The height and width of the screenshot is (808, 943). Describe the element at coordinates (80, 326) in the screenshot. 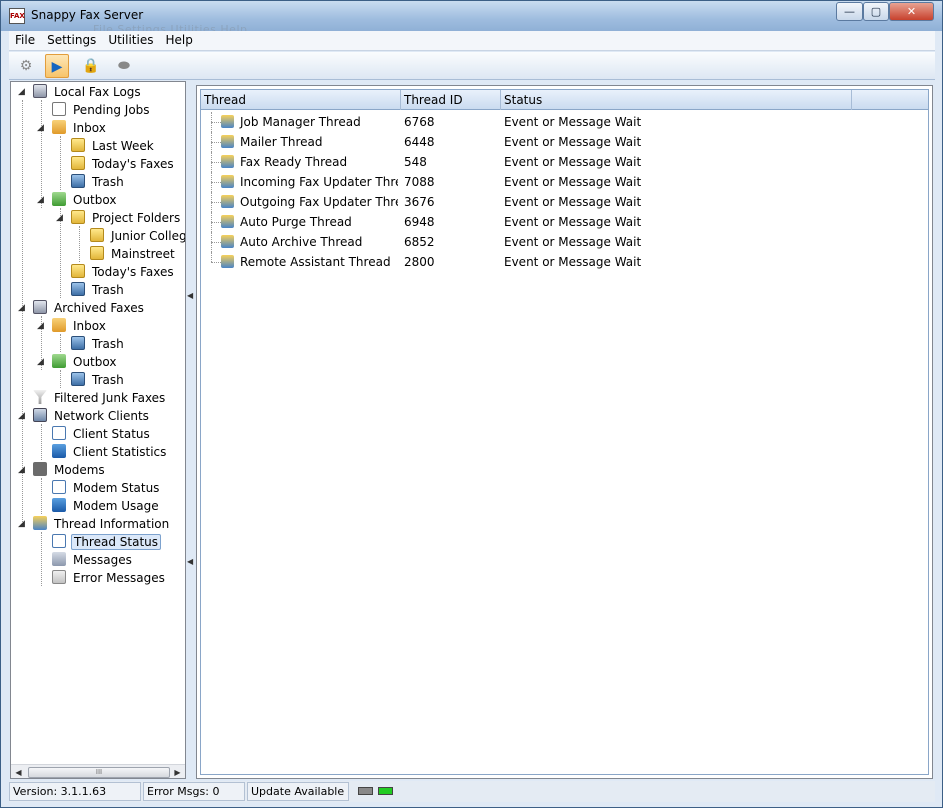

I see `tree-archived-inbox: Inbox` at that location.